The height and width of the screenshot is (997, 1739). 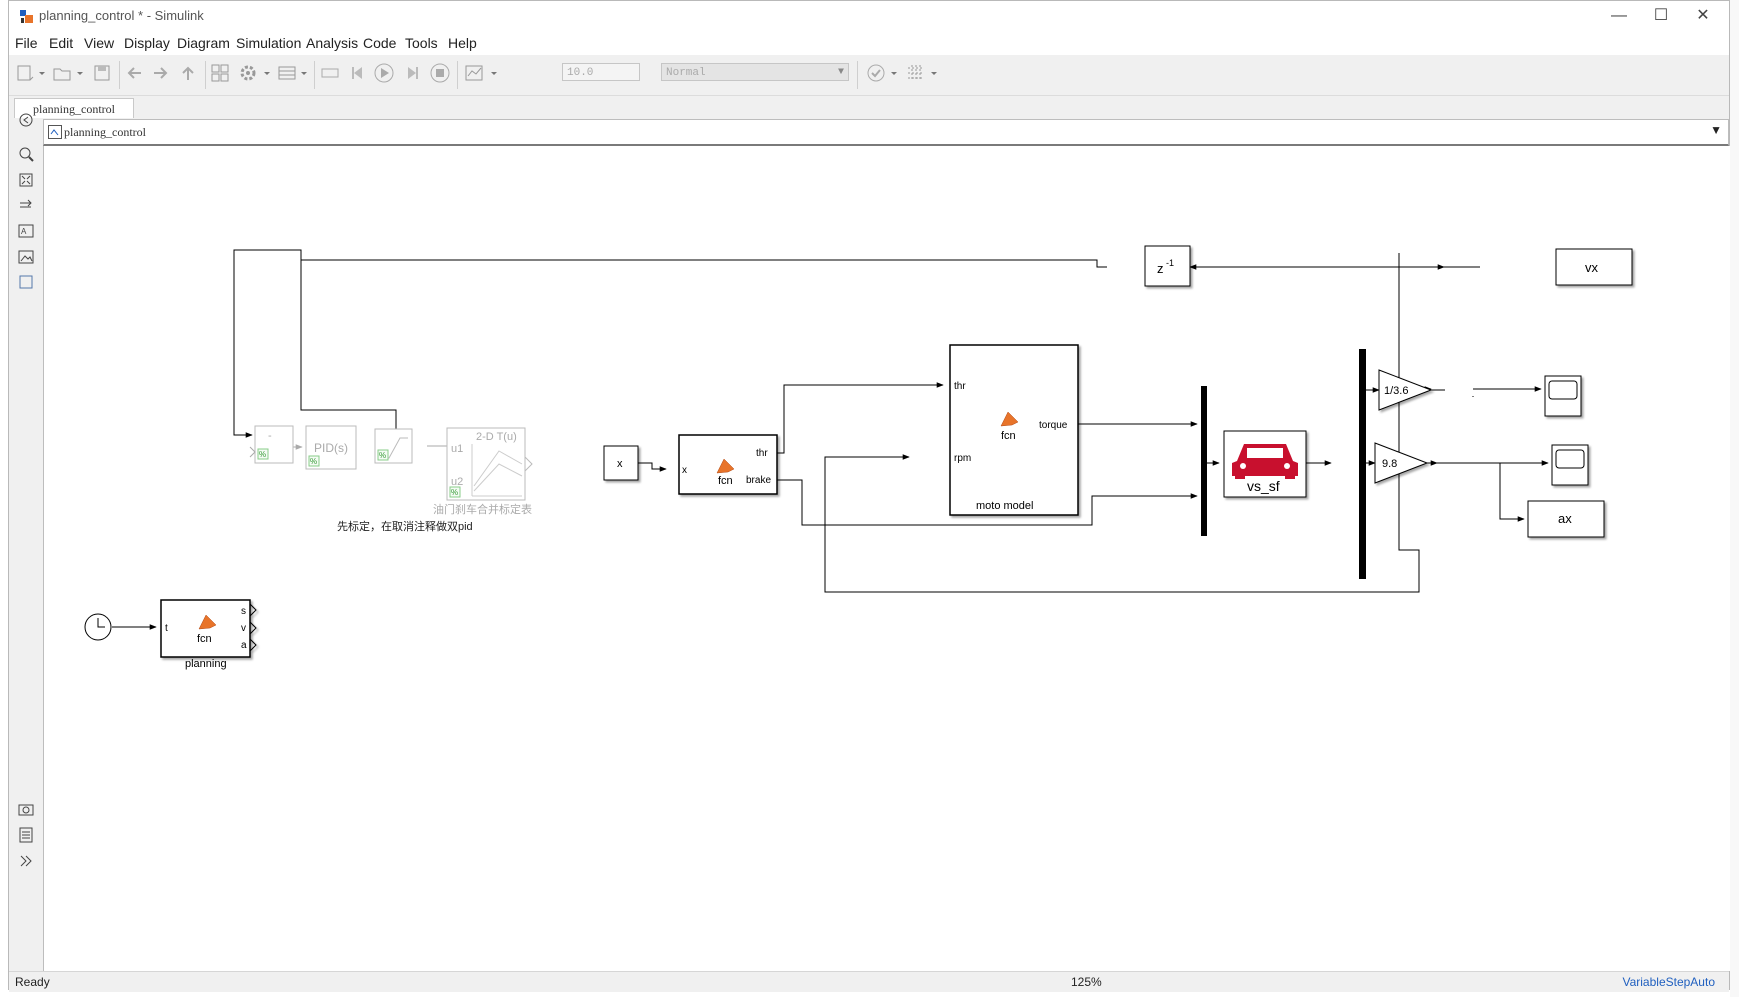 What do you see at coordinates (102, 73) in the screenshot?
I see `save-icon` at bounding box center [102, 73].